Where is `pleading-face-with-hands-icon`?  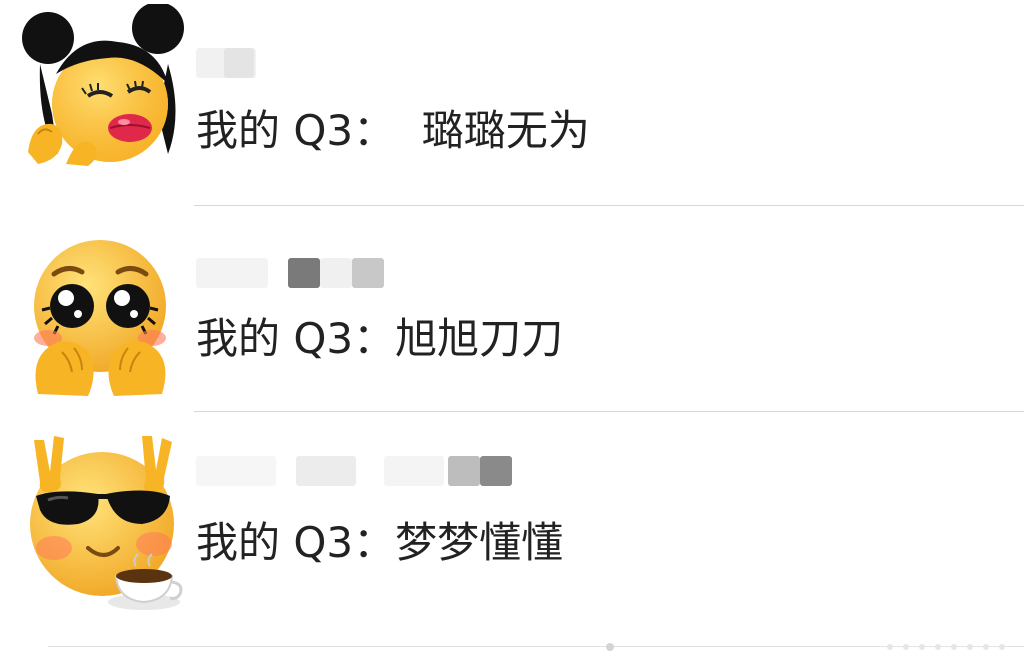 pleading-face-with-hands-icon is located at coordinates (100, 318).